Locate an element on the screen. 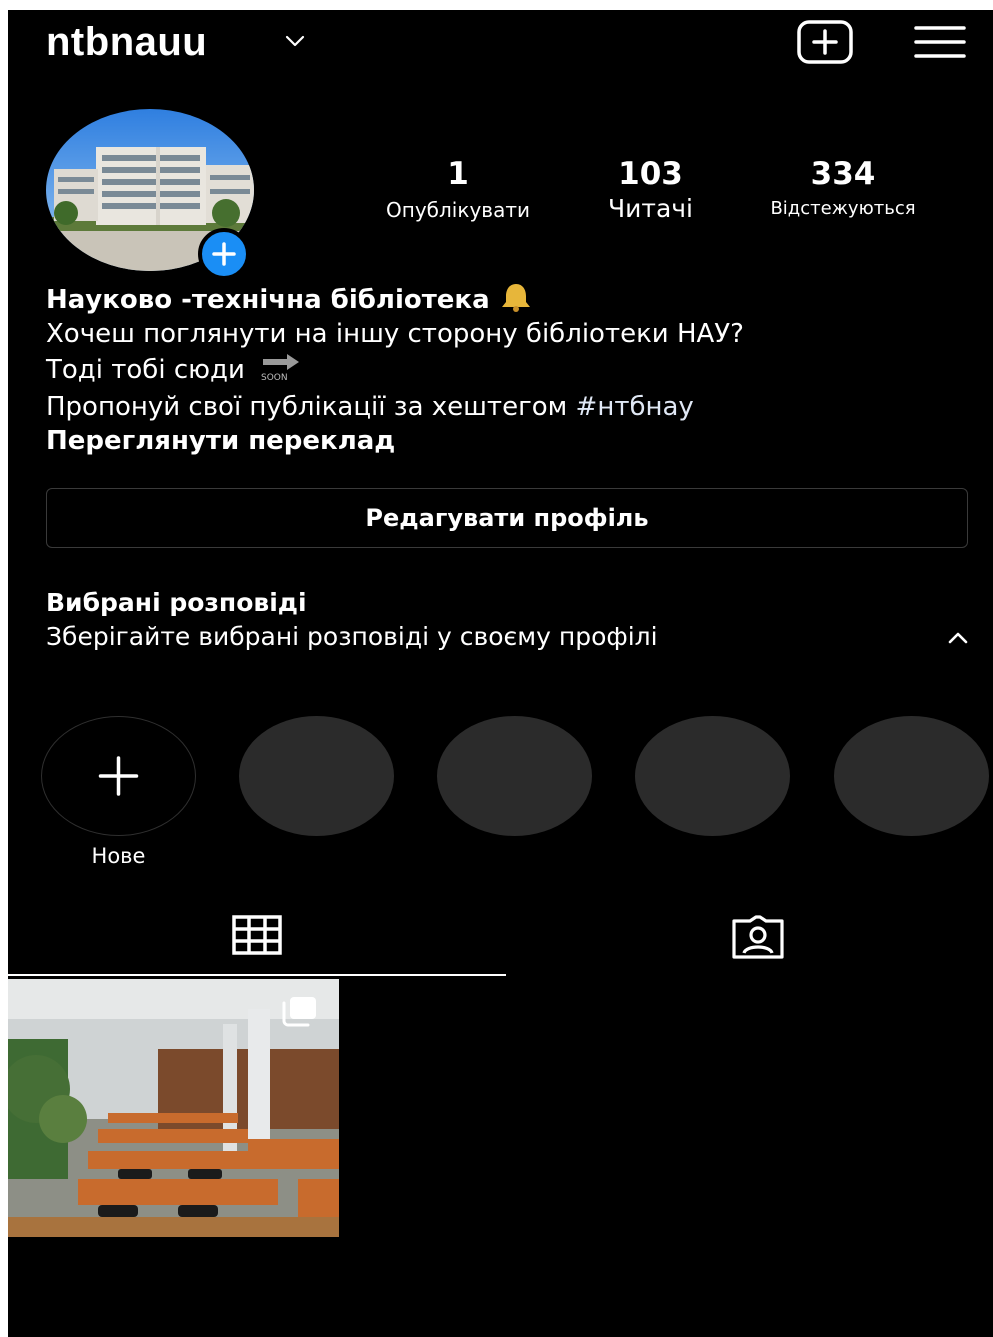  username: ntbnauu is located at coordinates (126, 42).